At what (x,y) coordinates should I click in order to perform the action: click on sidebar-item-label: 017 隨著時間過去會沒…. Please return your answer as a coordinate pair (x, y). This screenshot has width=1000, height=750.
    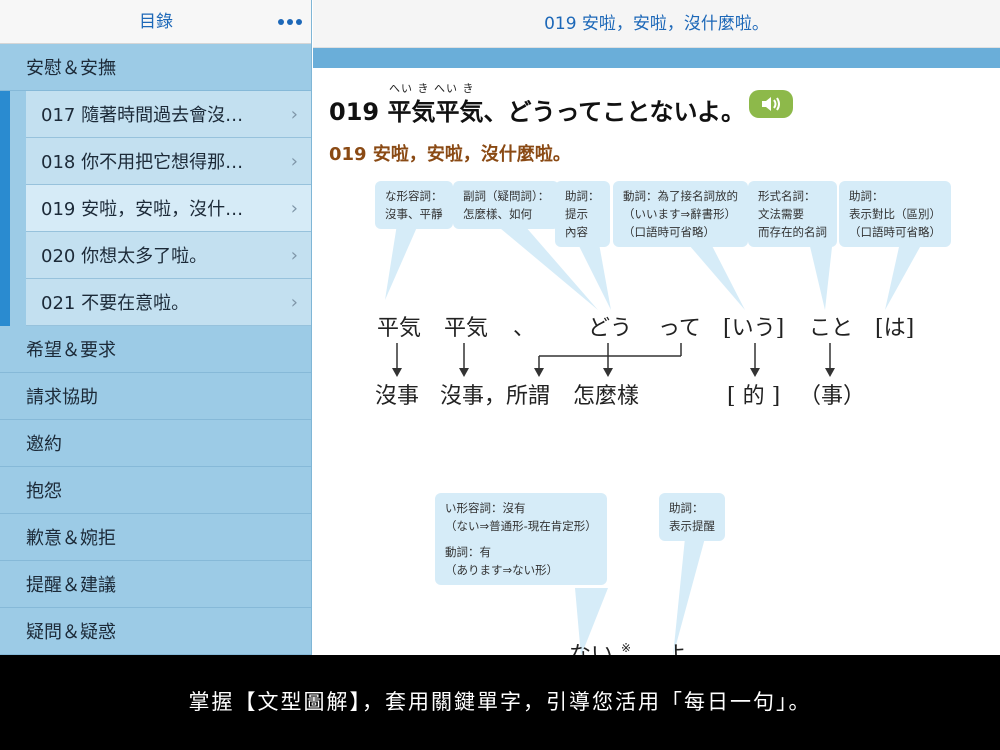
    Looking at the image, I should click on (142, 115).